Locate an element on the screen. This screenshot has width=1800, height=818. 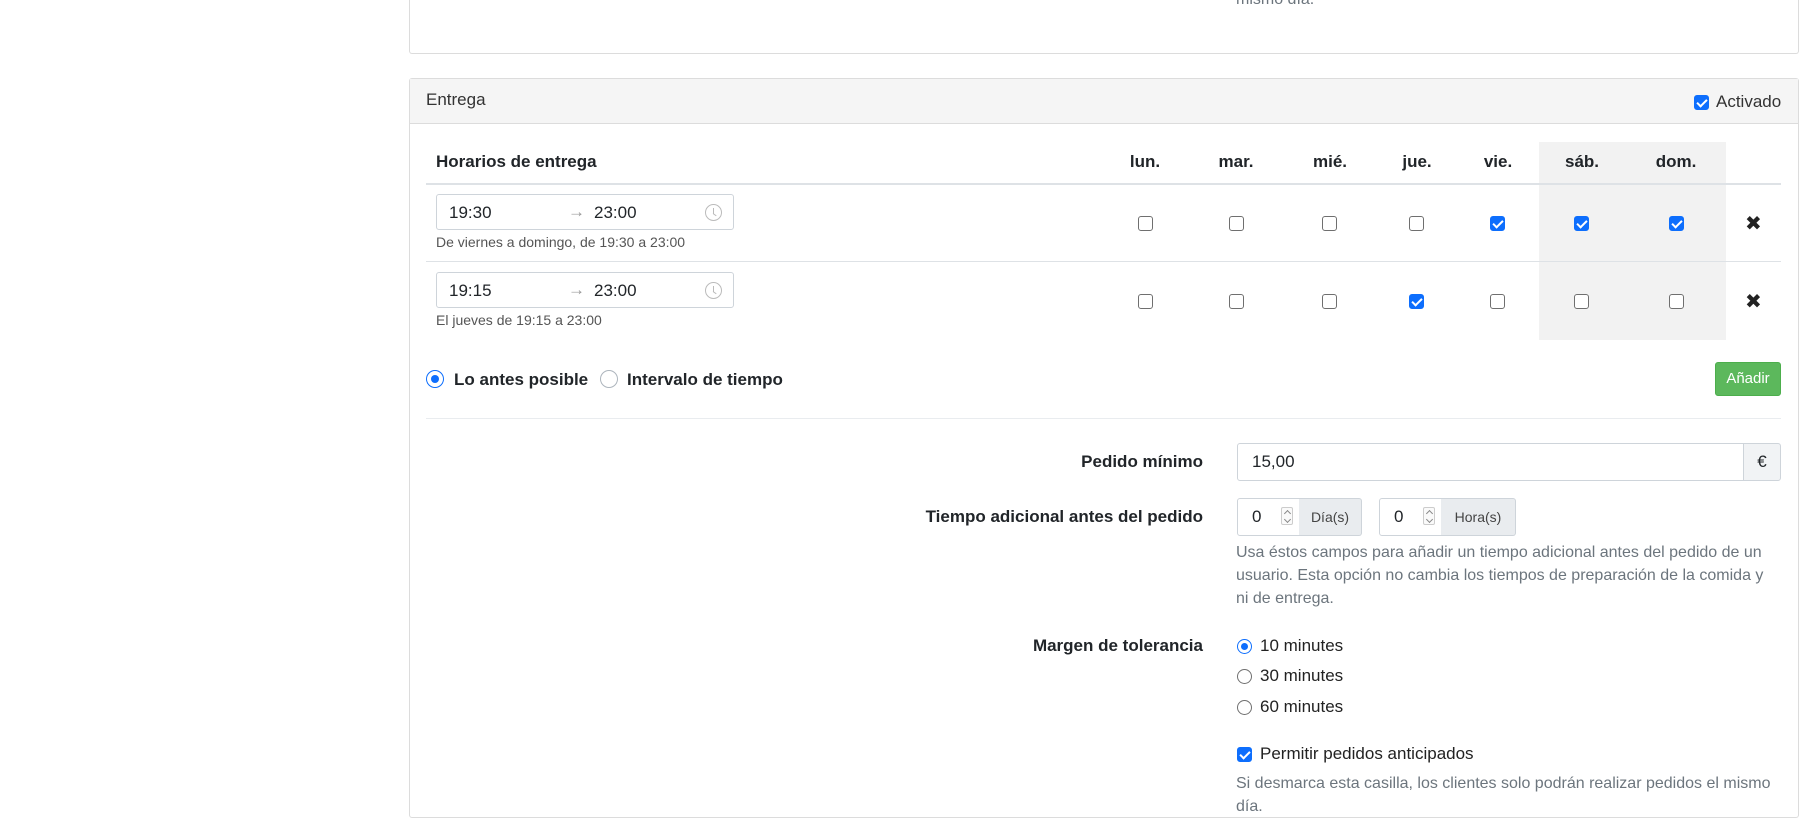
tolerance-60-radio is located at coordinates (1244, 707).